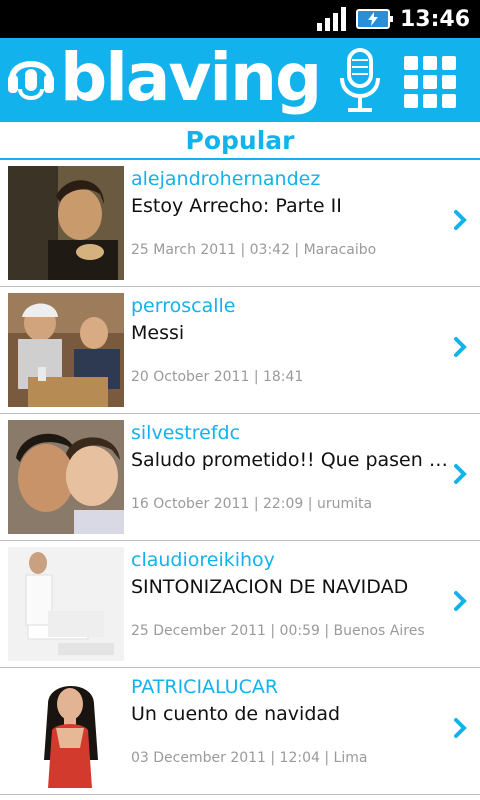 The height and width of the screenshot is (800, 480). What do you see at coordinates (331, 19) in the screenshot?
I see `signal-icon` at bounding box center [331, 19].